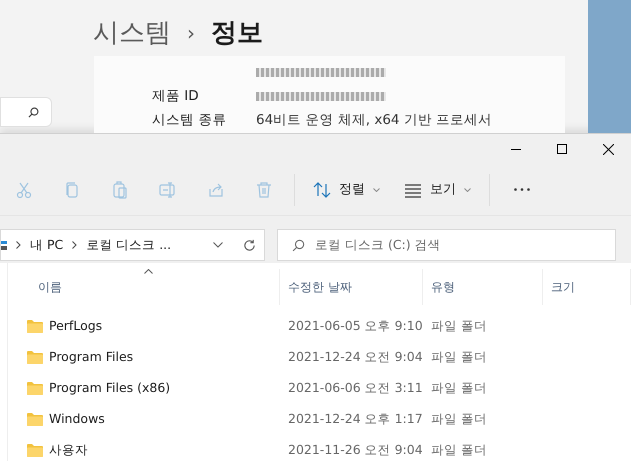  Describe the element at coordinates (109, 388) in the screenshot. I see `file-name: Program Files (x86)` at that location.